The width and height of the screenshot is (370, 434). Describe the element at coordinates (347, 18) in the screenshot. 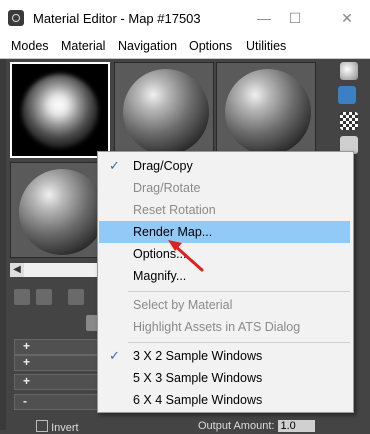

I see `close-button: ✕` at that location.